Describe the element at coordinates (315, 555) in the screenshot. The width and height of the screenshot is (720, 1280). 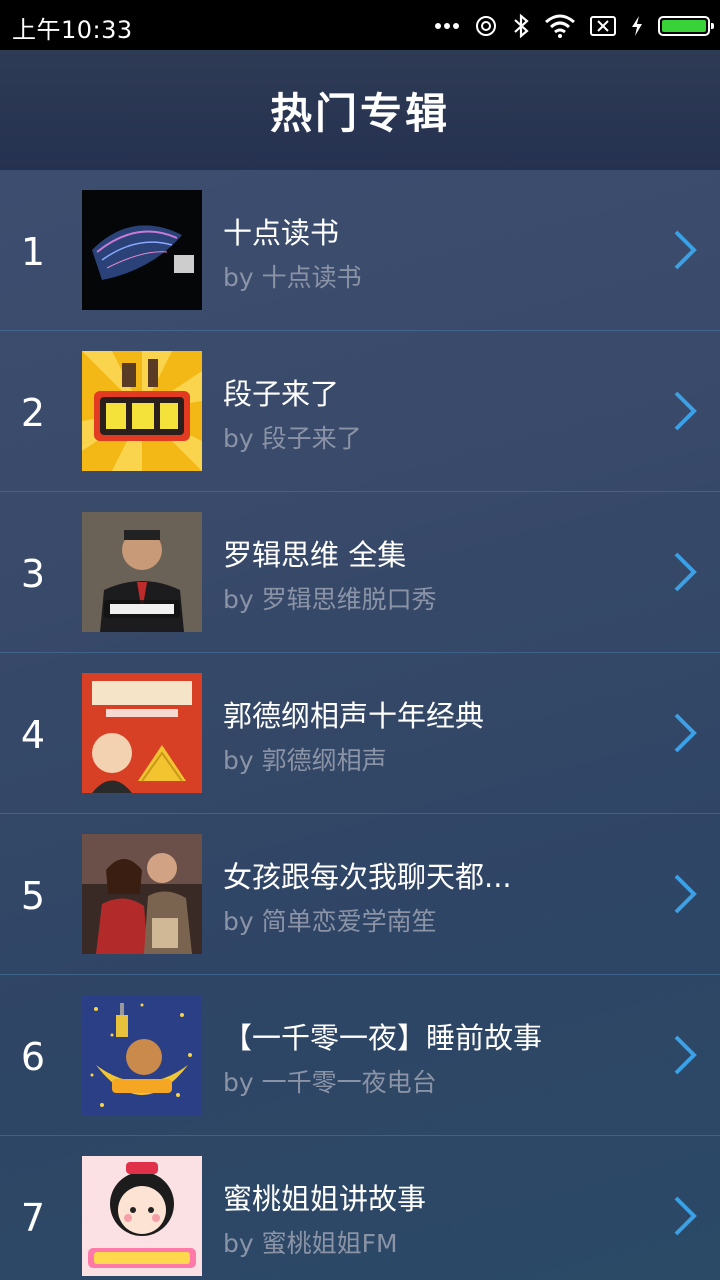
I see `album-title: 罗辑思维 全集` at that location.